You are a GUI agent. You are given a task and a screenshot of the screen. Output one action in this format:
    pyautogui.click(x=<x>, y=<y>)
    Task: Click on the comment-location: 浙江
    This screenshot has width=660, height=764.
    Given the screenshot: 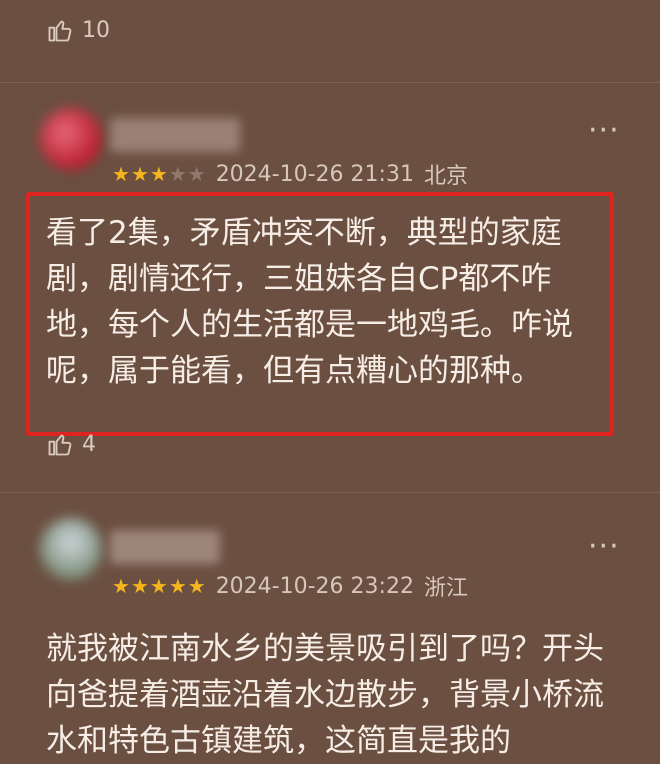 What is the action you would take?
    pyautogui.click(x=445, y=588)
    